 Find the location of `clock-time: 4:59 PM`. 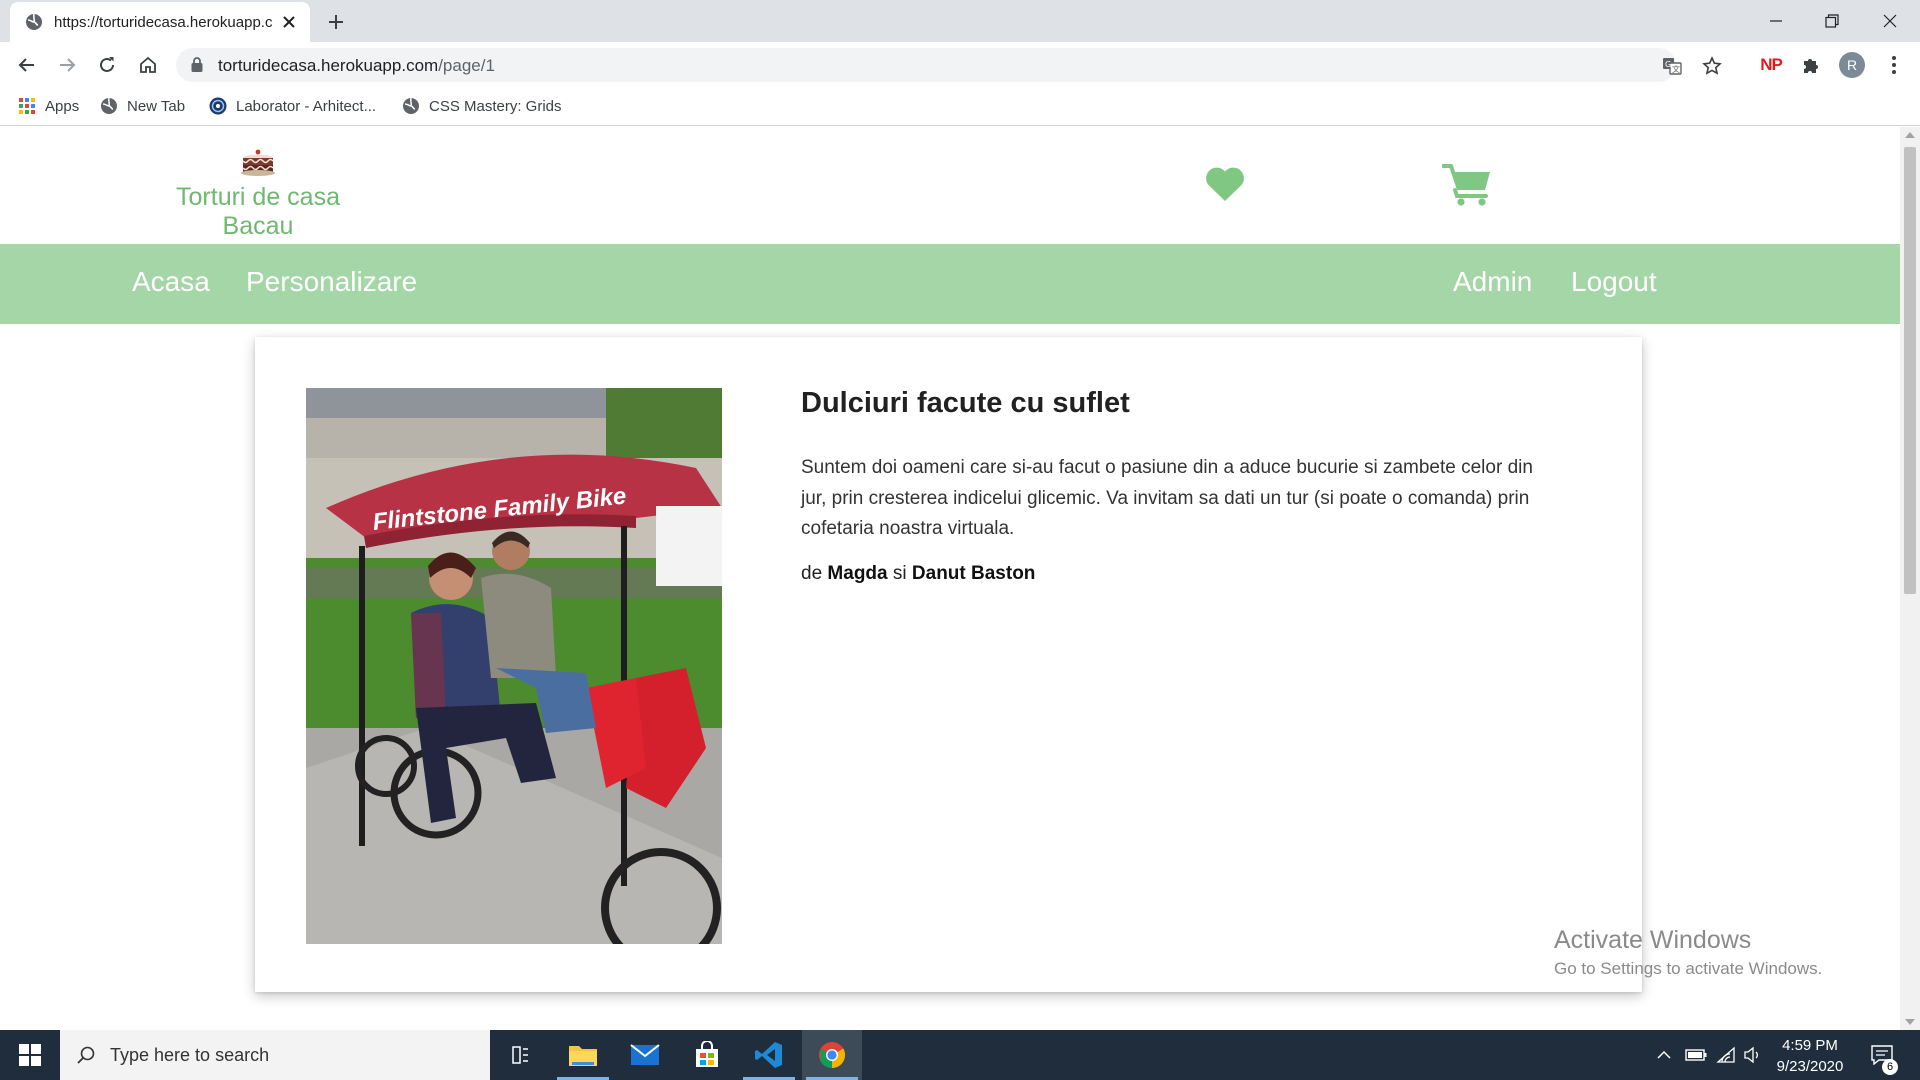

clock-time: 4:59 PM is located at coordinates (1810, 1045).